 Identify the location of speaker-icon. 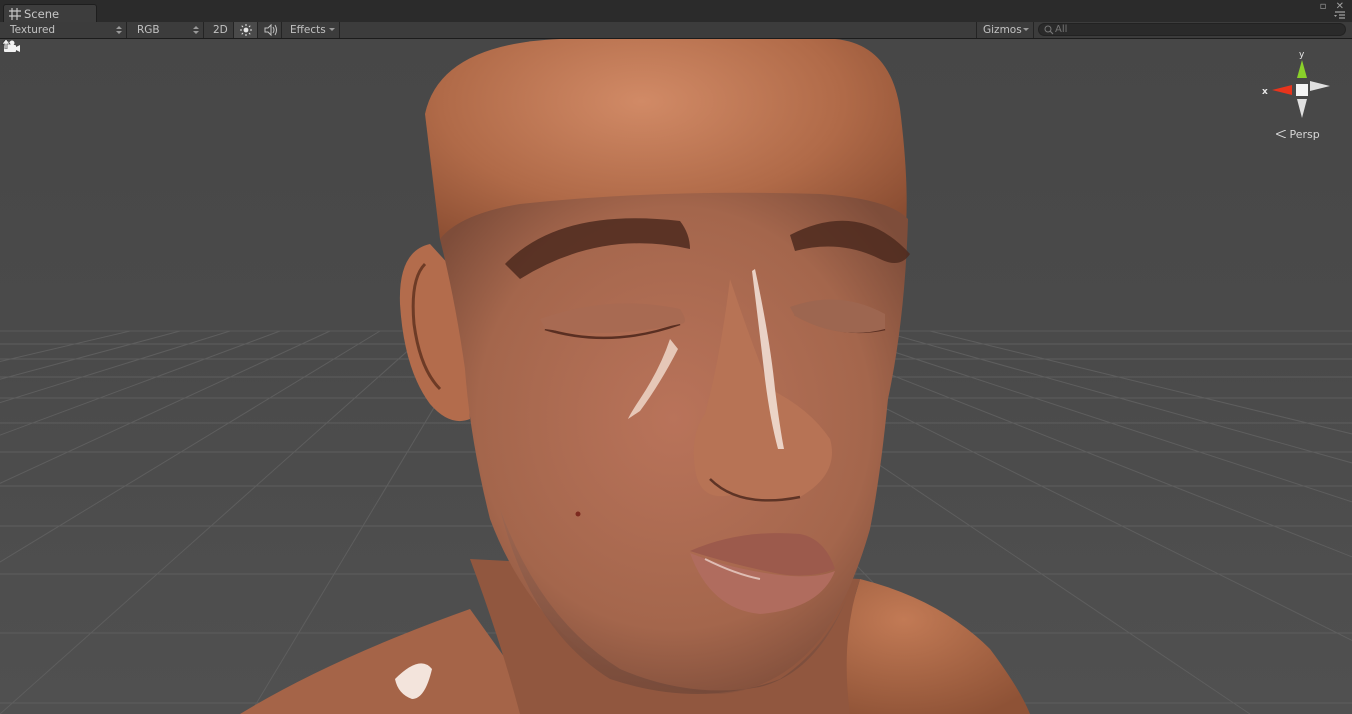
(270, 30).